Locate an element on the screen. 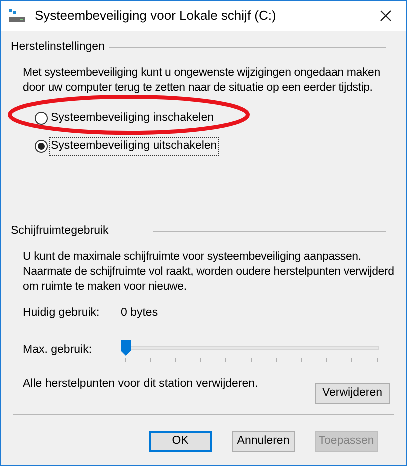  dialog-button: OK is located at coordinates (180, 441).